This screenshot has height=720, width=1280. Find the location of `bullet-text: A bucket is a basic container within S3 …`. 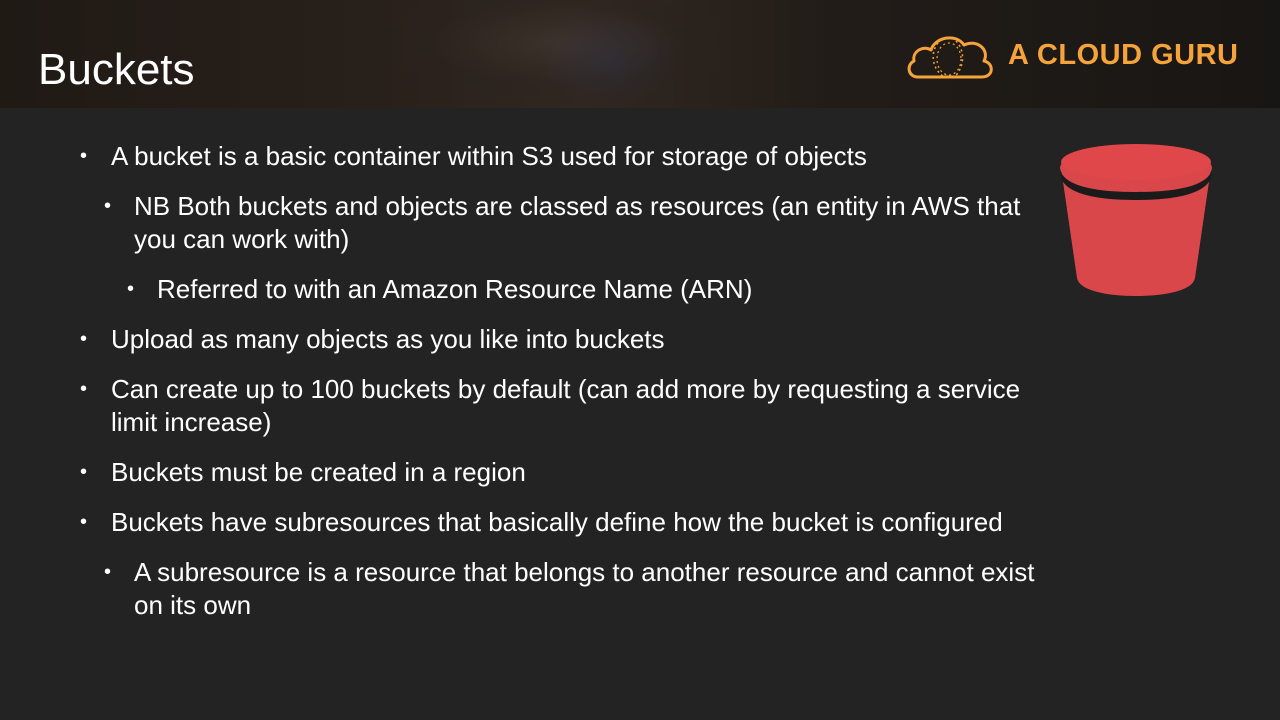

bullet-text: A bucket is a basic container within S3 … is located at coordinates (489, 156).